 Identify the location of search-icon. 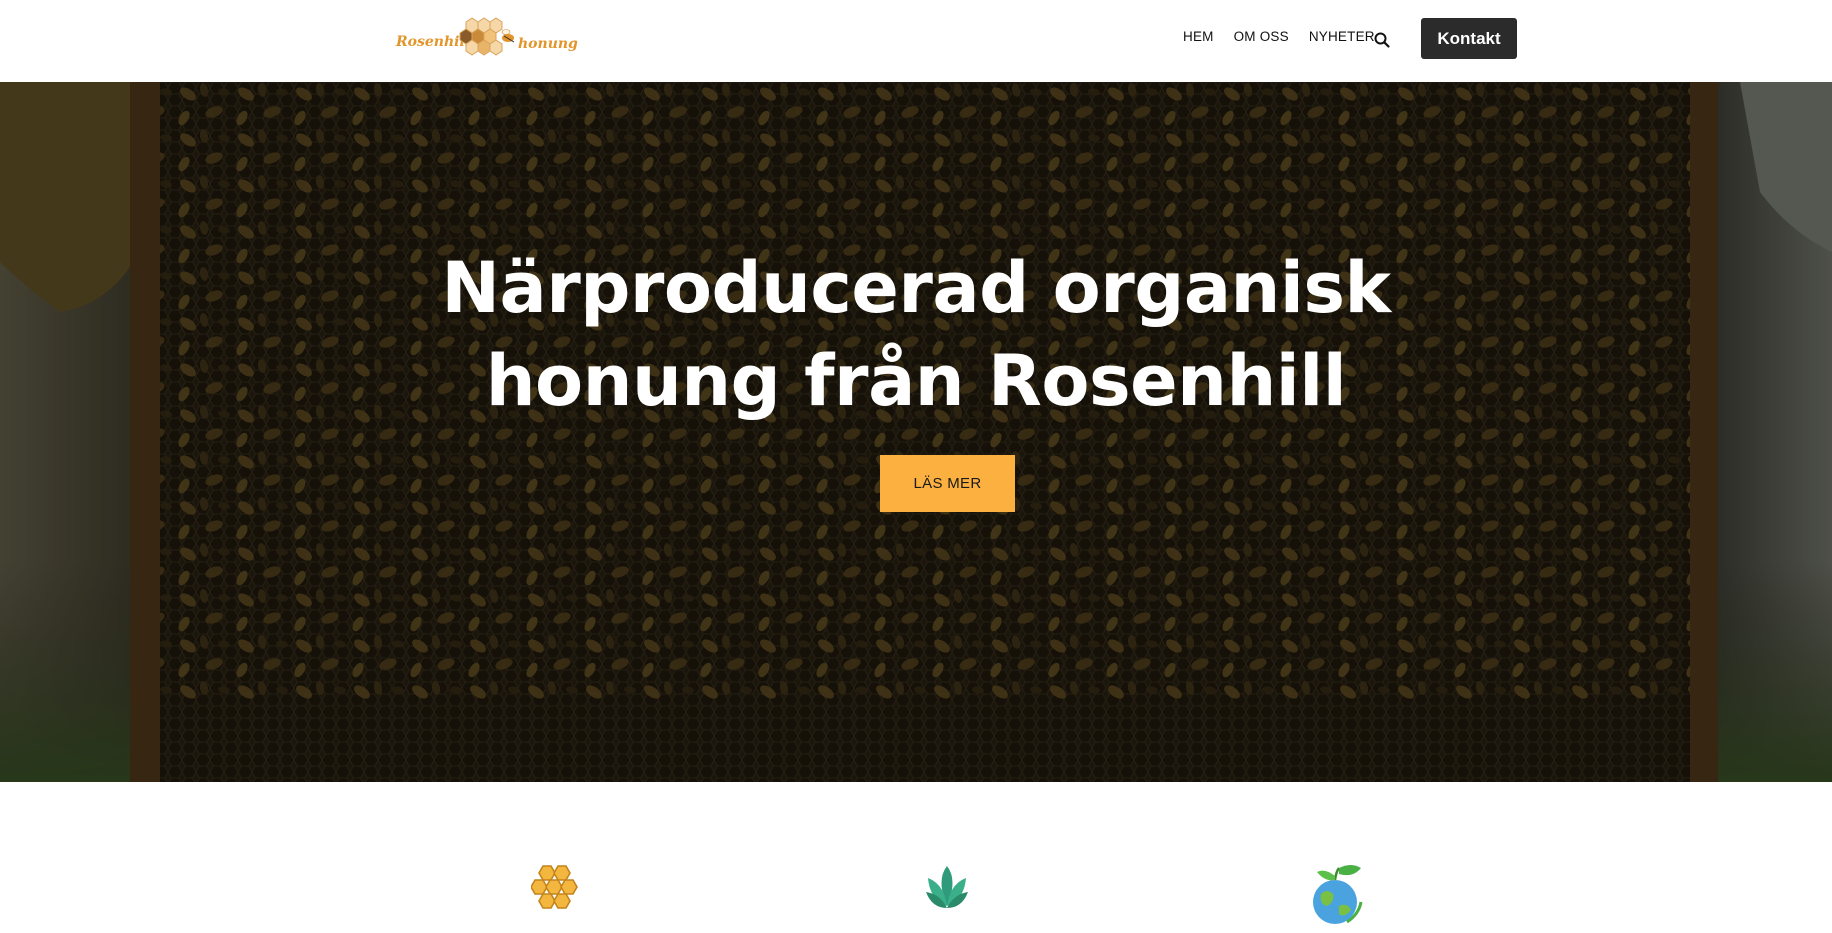
(1382, 40).